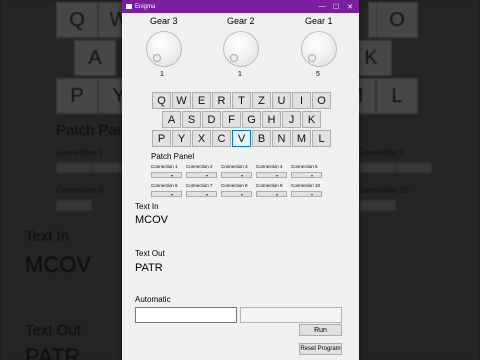 Image resolution: width=480 pixels, height=360 pixels. I want to click on gear-2-knob, so click(241, 49).